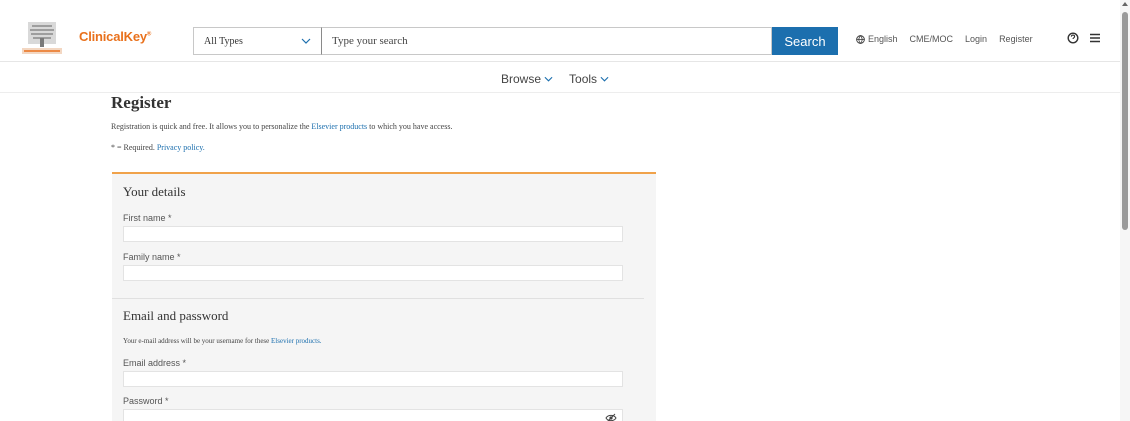  I want to click on tools-menu: Tools, so click(589, 79).